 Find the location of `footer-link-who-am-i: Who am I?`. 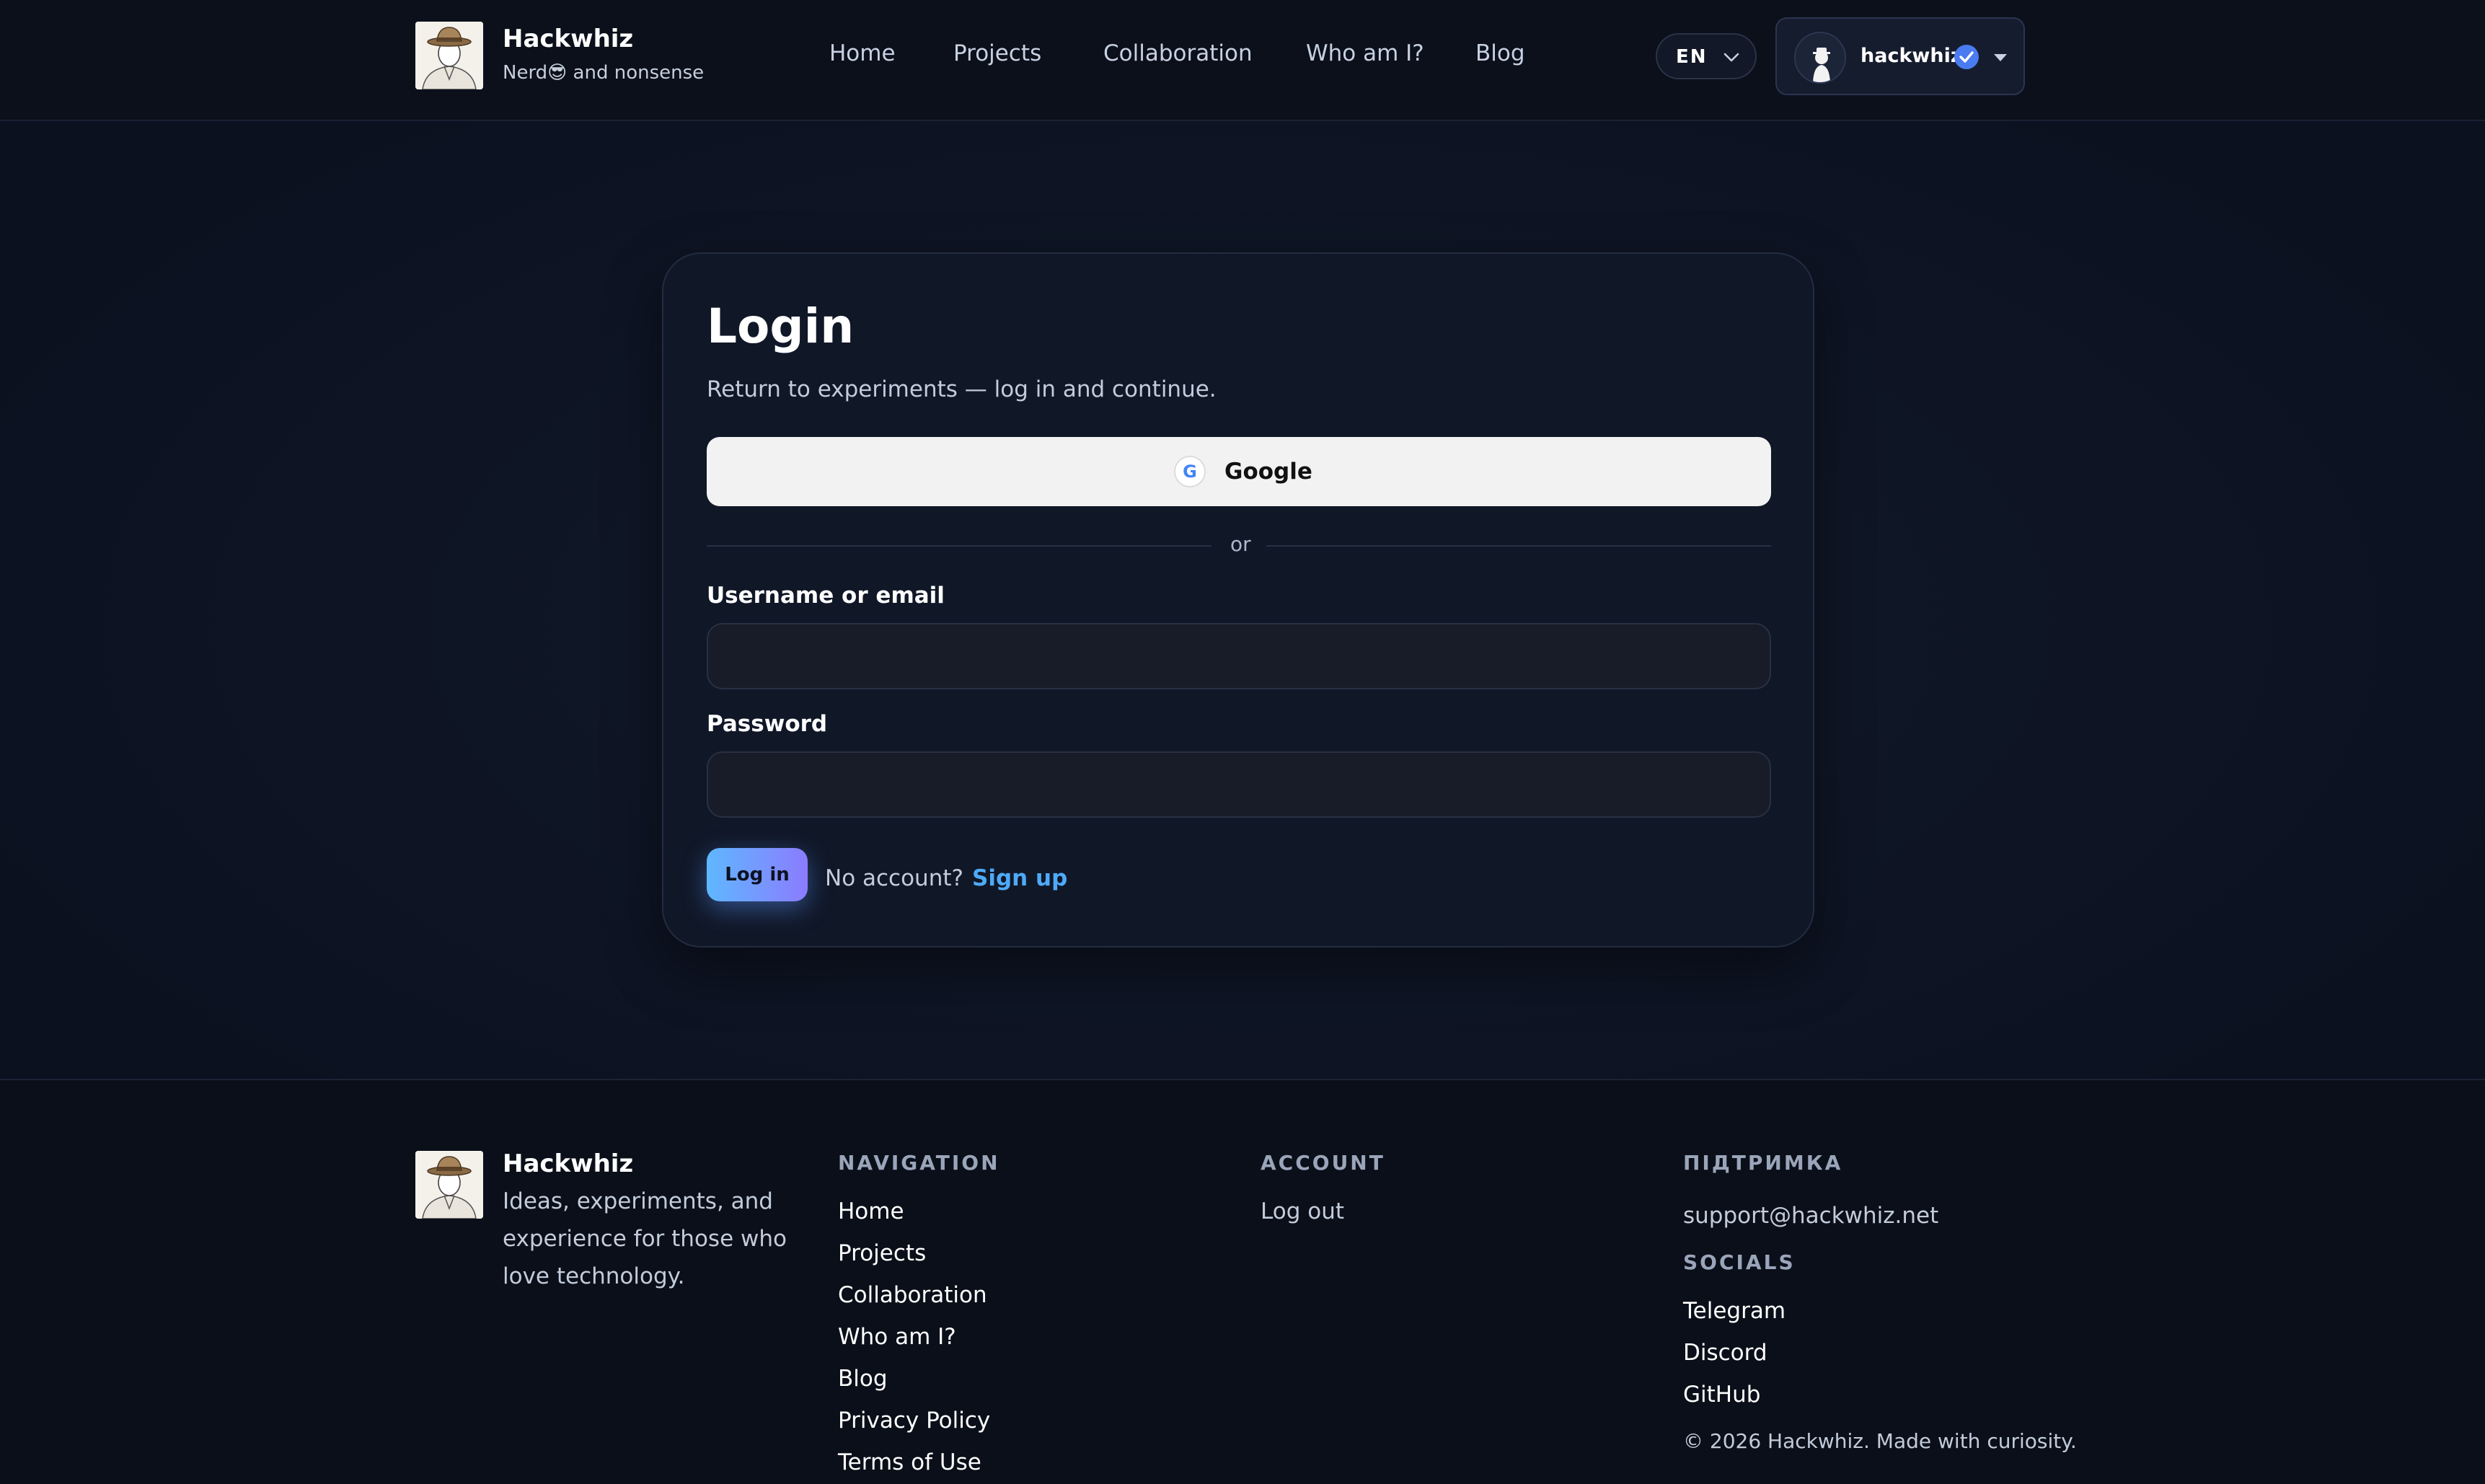

footer-link-who-am-i: Who am I? is located at coordinates (897, 1337).